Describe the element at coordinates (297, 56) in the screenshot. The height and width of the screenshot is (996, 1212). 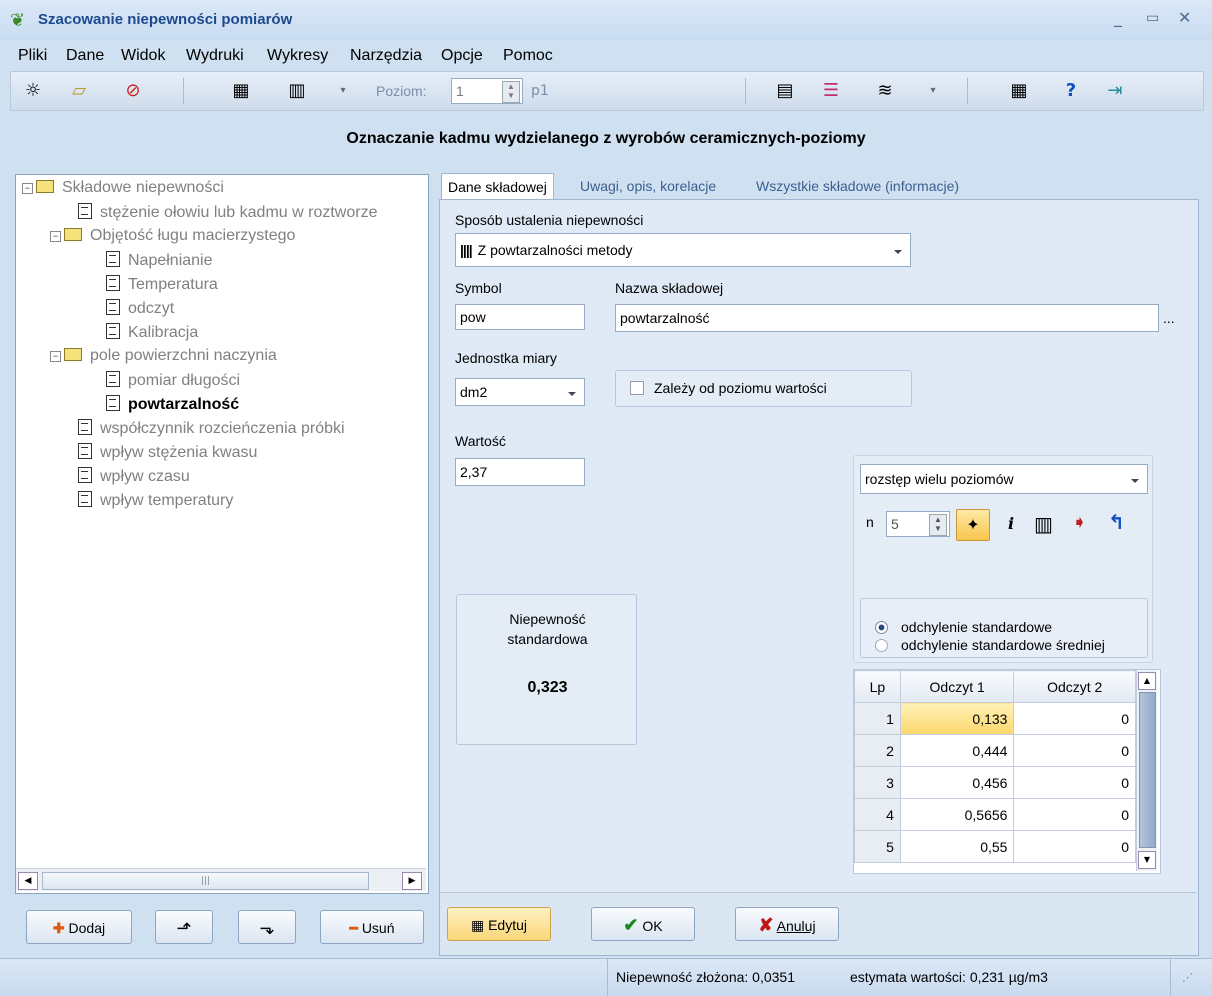
I see `menu-wykresy: Wykresy` at that location.